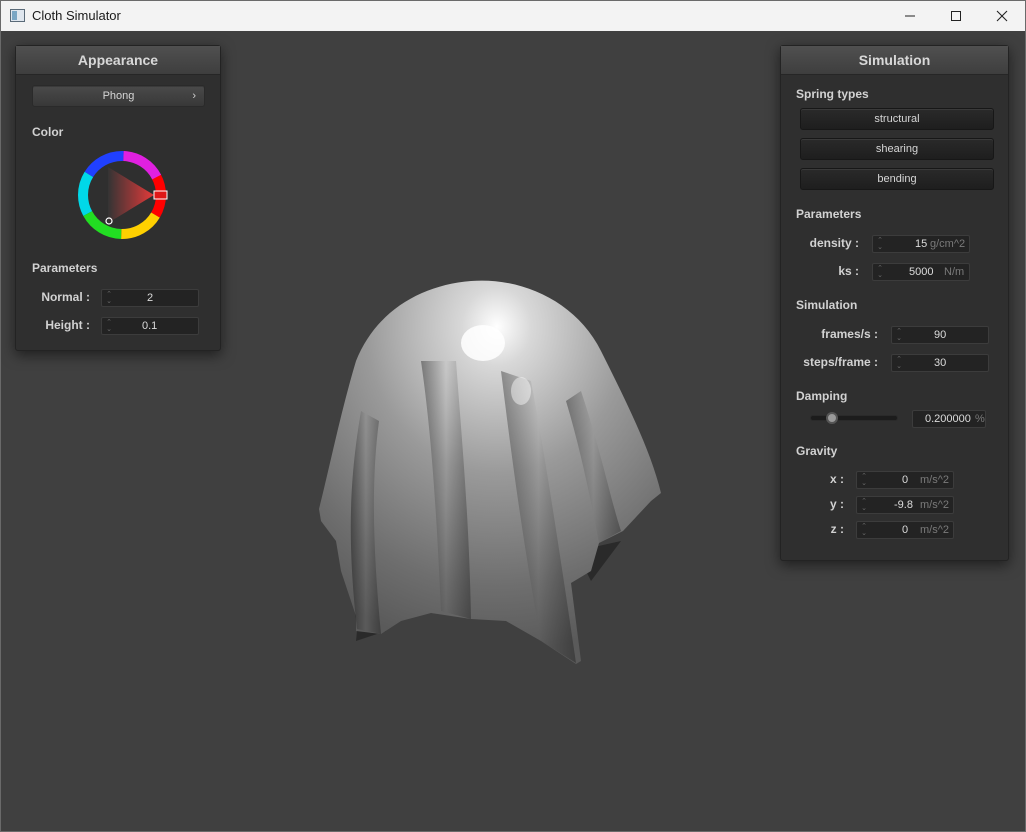 This screenshot has height=832, width=1026. I want to click on gravity-x-input: ⌃ ⌄ 0 m/s^2, so click(905, 480).